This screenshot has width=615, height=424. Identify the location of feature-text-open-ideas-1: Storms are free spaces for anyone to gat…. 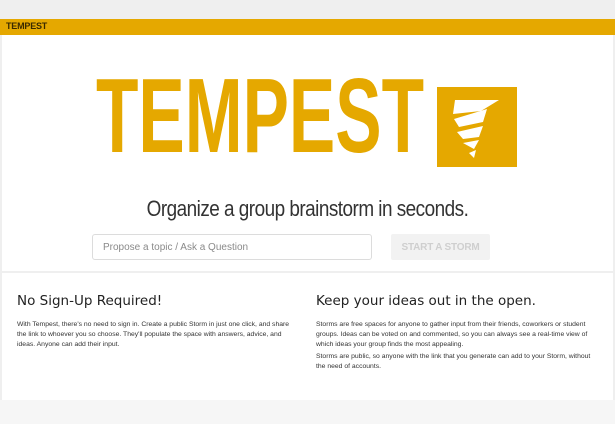
(452, 334).